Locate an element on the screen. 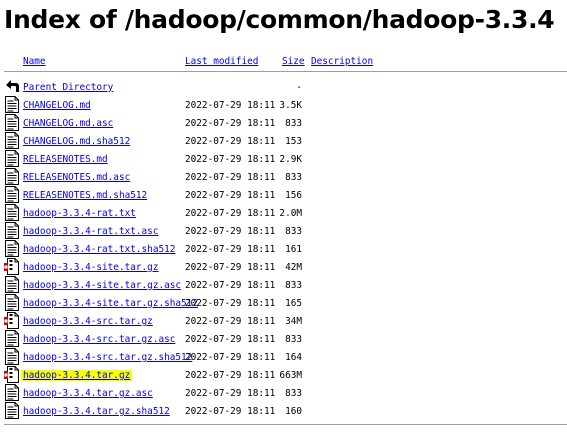  file-size: 3.5K is located at coordinates (290, 105).